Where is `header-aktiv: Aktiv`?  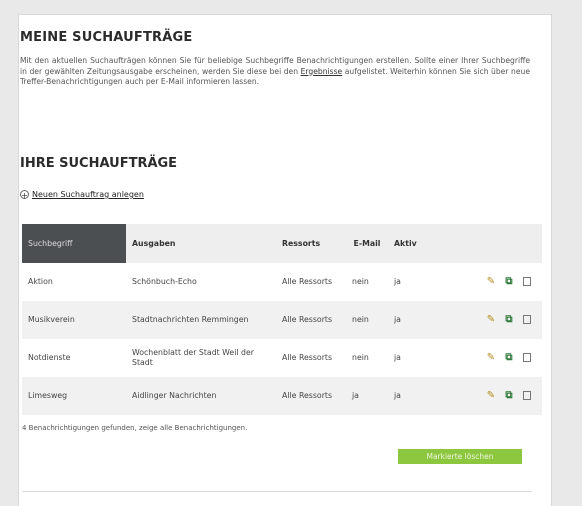
header-aktiv: Aktiv is located at coordinates (418, 243).